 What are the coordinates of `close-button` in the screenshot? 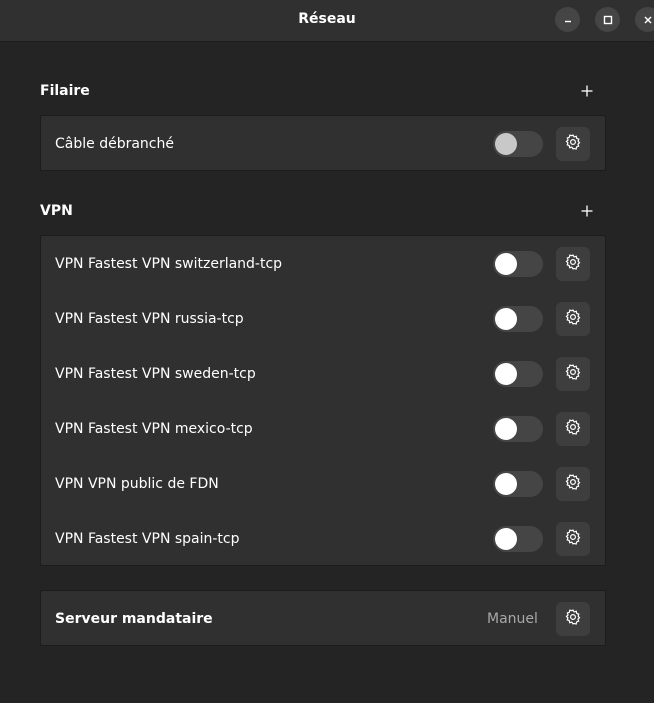 It's located at (644, 19).